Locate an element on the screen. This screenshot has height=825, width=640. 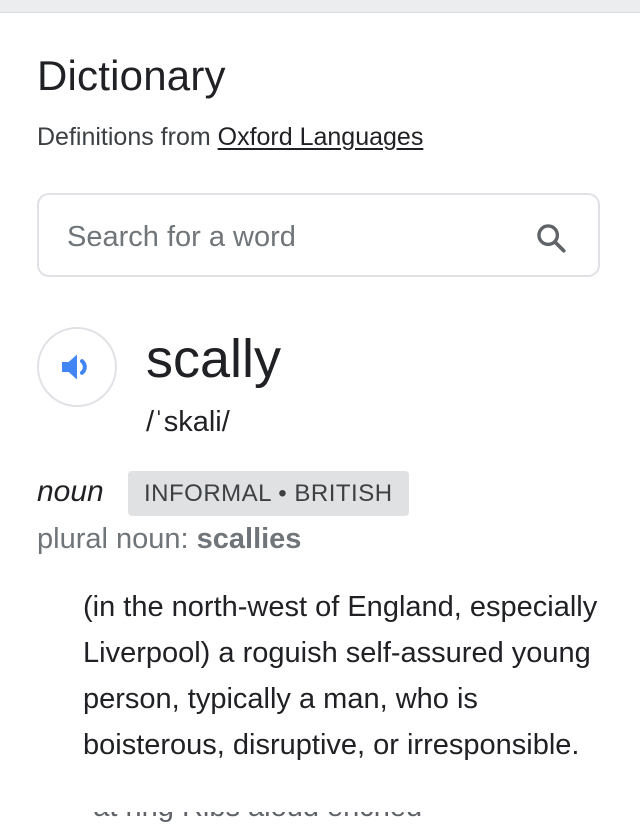
phonetic-spelling: /ˈskali/ is located at coordinates (188, 422).